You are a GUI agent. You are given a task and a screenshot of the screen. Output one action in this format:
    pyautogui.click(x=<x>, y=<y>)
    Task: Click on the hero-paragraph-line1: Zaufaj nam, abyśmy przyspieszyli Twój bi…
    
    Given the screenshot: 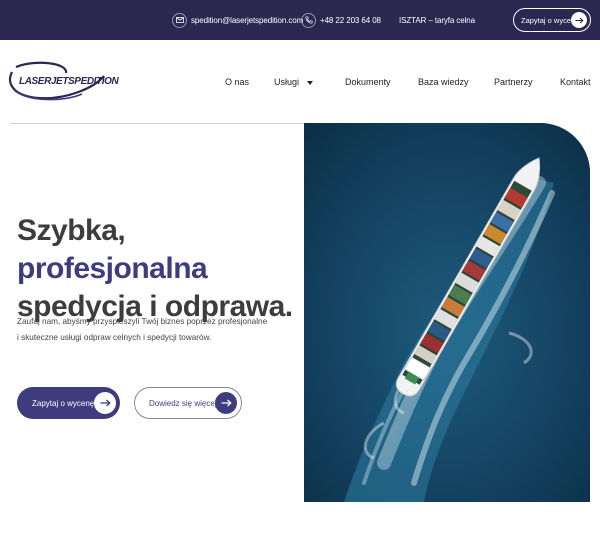 What is the action you would take?
    pyautogui.click(x=142, y=321)
    